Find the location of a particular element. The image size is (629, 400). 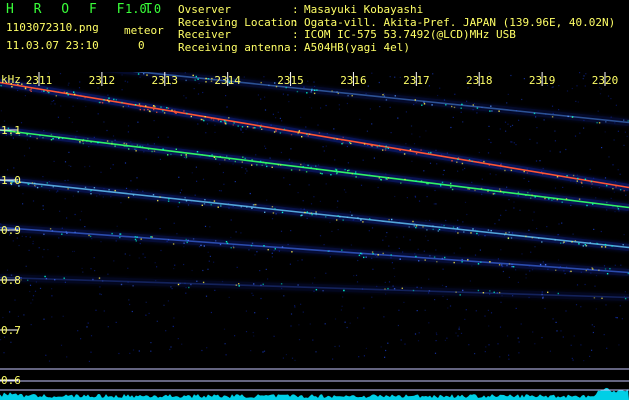

y-axis: 1.1 1.0 0.9 0.8 0.7 0.6 is located at coordinates (10, 255).